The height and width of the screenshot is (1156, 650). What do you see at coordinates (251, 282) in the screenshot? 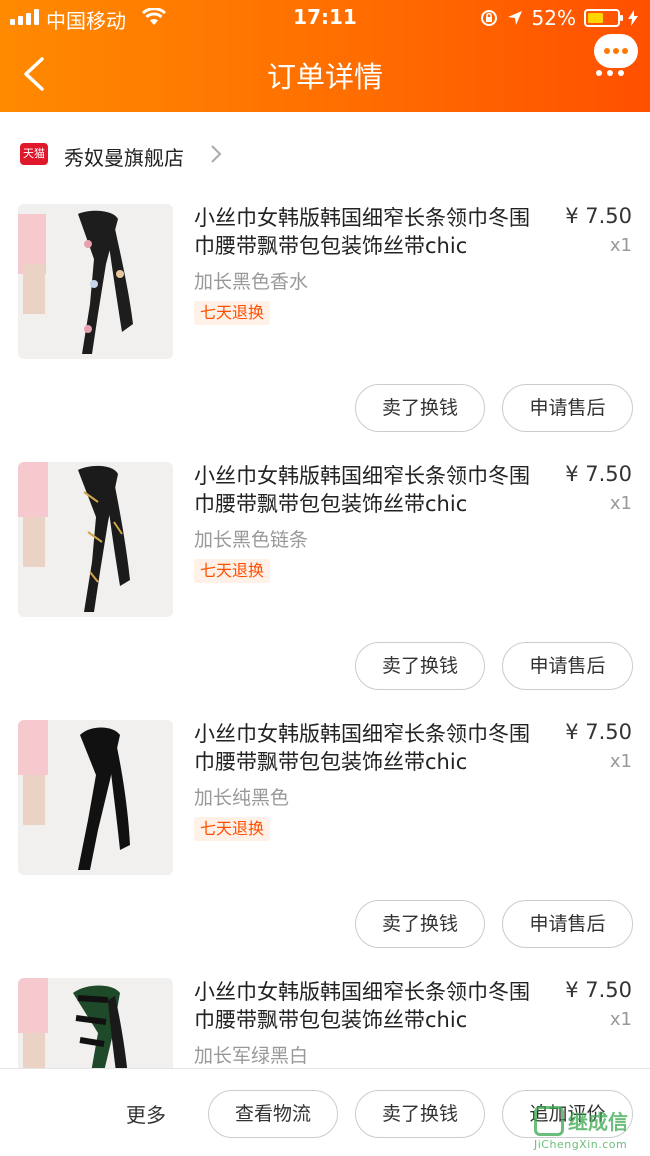
I see `product-variant: 加长黑色香水` at bounding box center [251, 282].